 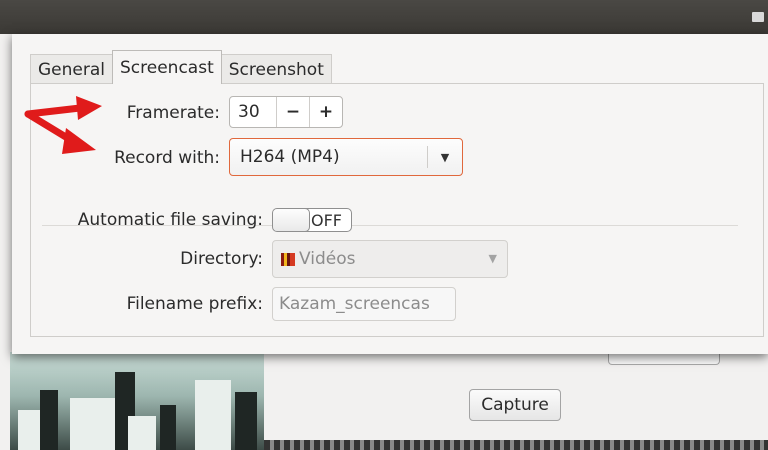 I want to click on wallpaper-image, so click(x=137, y=401).